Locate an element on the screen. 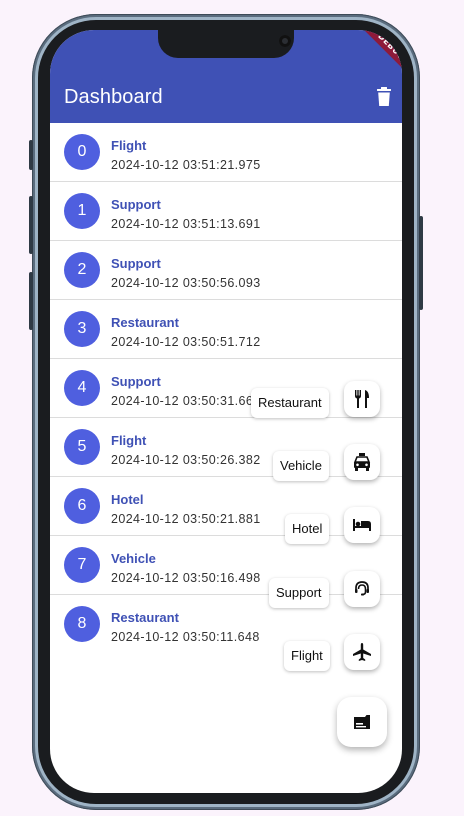 The height and width of the screenshot is (816, 464). entry-timestamp: 2024-10-12 03:50:26.382 is located at coordinates (186, 460).